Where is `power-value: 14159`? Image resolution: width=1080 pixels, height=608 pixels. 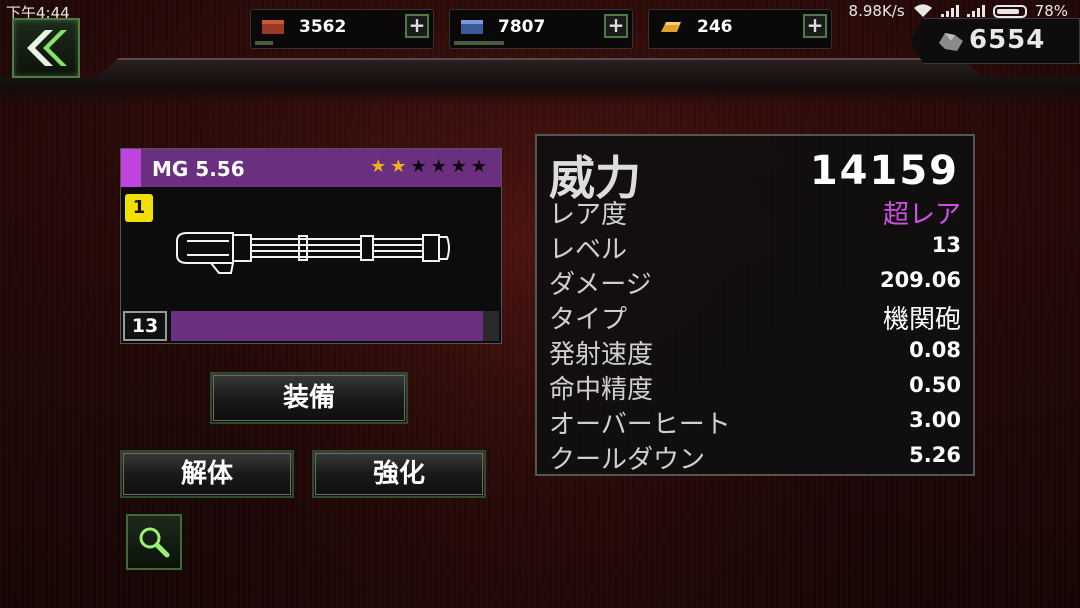
power-value: 14159 is located at coordinates (884, 171).